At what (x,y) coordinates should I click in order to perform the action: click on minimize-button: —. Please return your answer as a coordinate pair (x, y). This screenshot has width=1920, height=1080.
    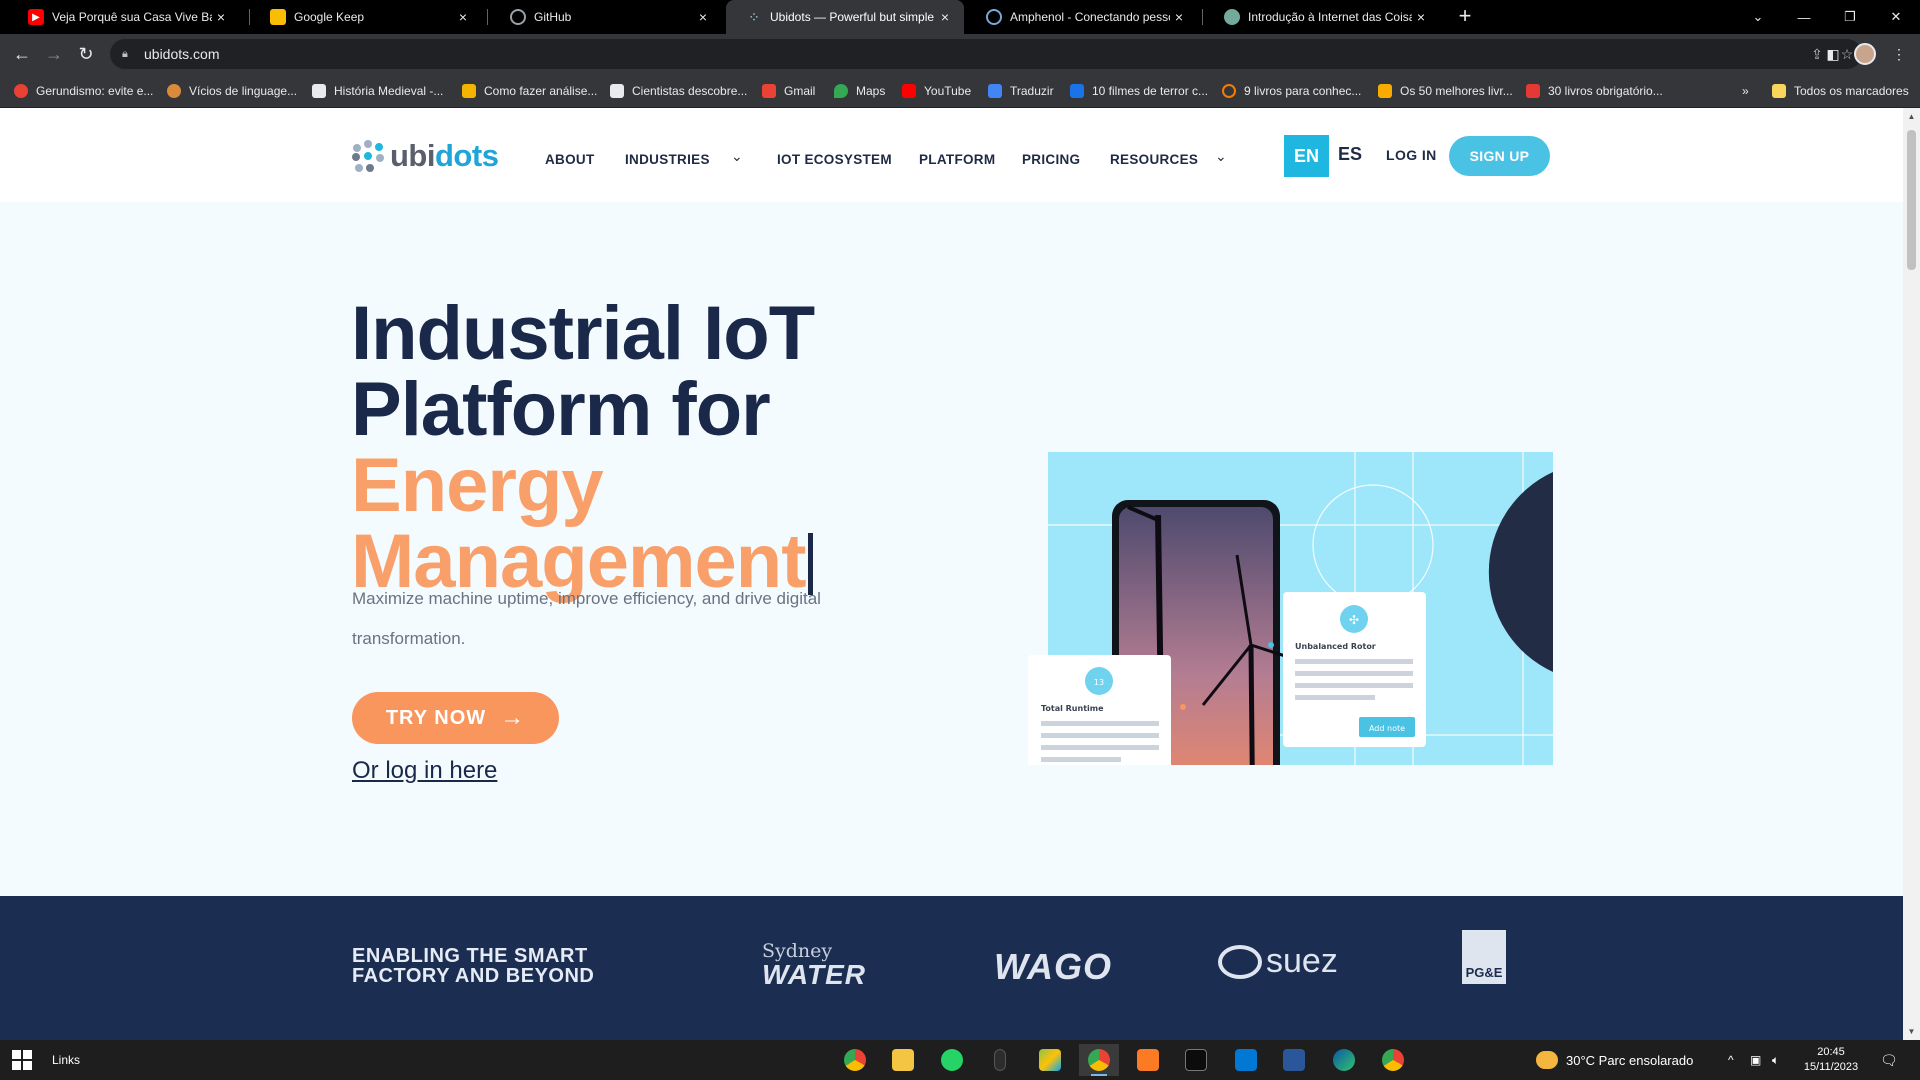
    Looking at the image, I should click on (1804, 17).